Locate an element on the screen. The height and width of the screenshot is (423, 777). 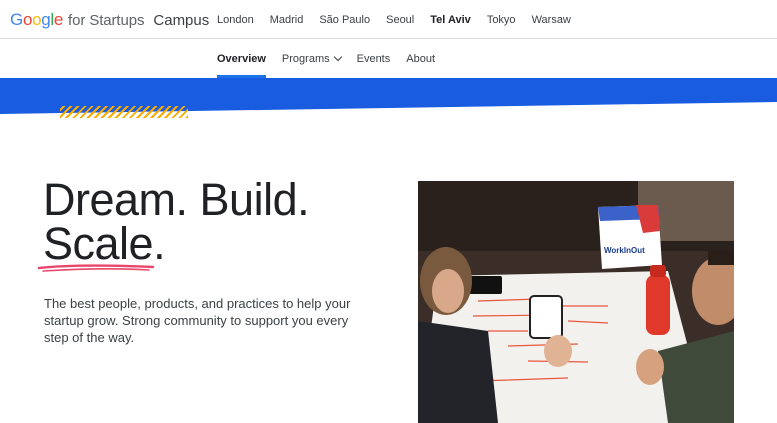
brand-logo: Google for Startups Campus is located at coordinates (109, 20).